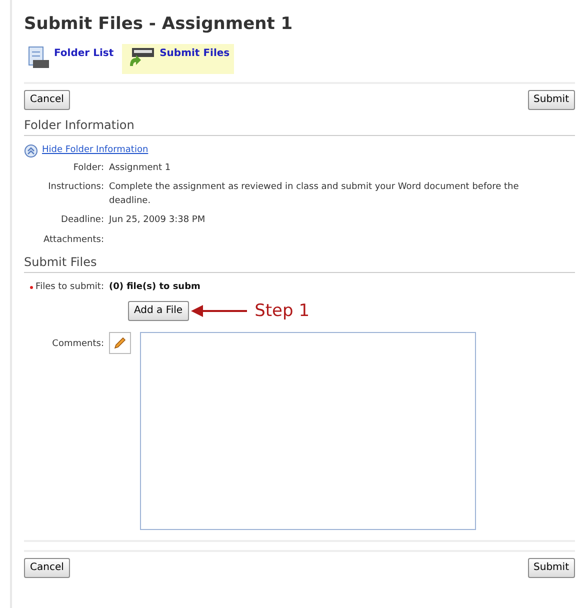 The width and height of the screenshot is (581, 608). Describe the element at coordinates (299, 263) in the screenshot. I see `section-heading: Submit Files` at that location.